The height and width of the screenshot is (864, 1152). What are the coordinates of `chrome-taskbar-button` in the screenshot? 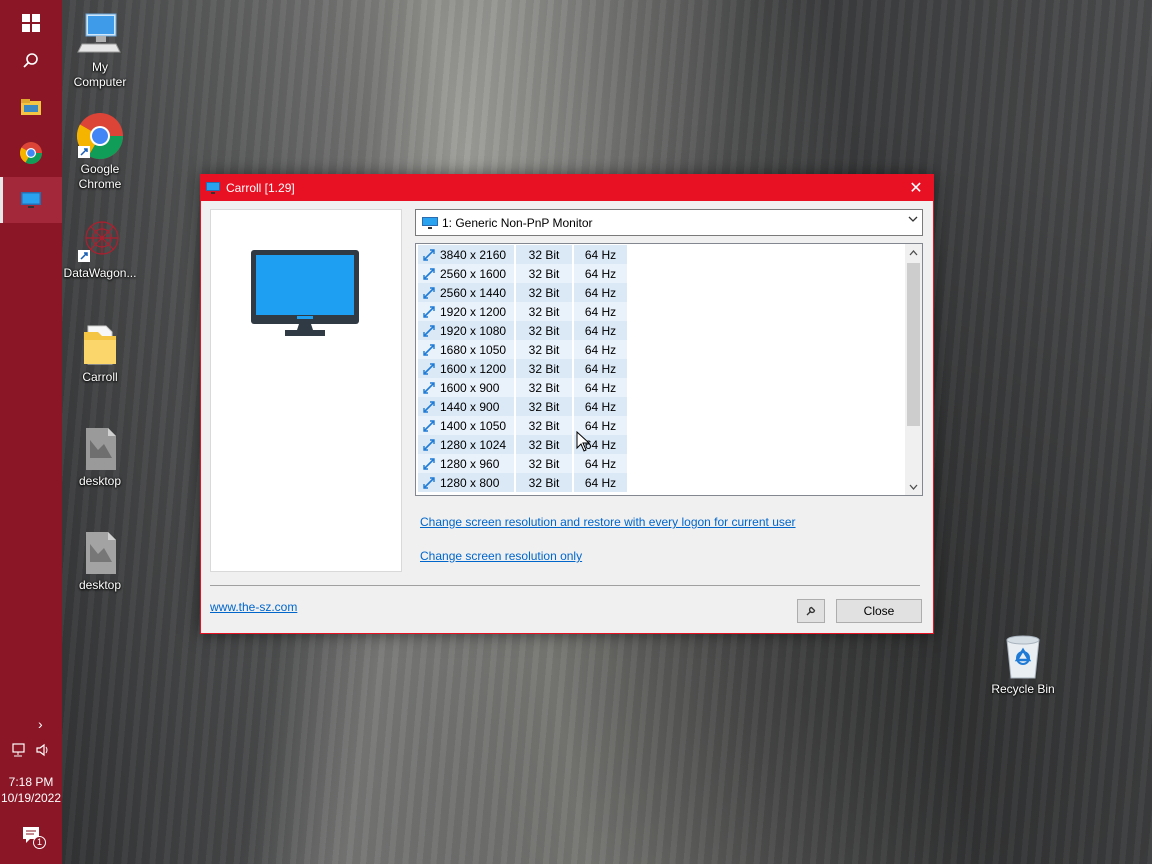 It's located at (31, 153).